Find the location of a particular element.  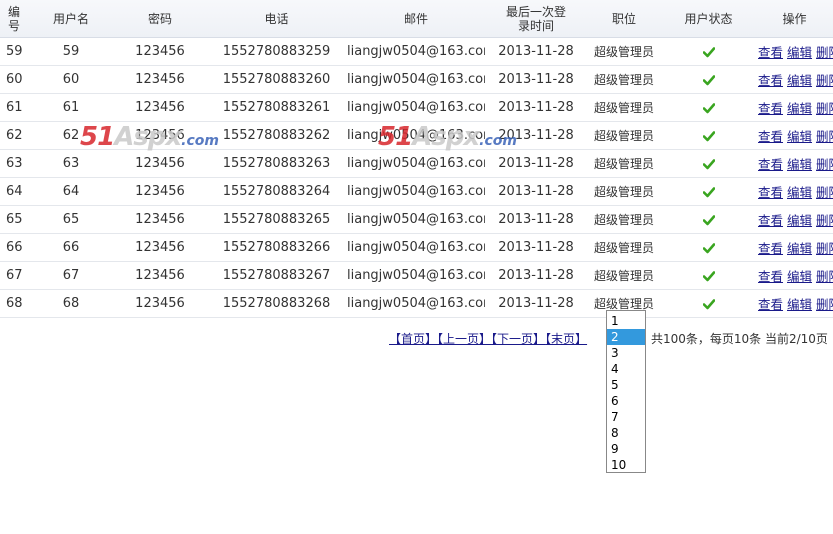

page-option: 1 is located at coordinates (626, 321).